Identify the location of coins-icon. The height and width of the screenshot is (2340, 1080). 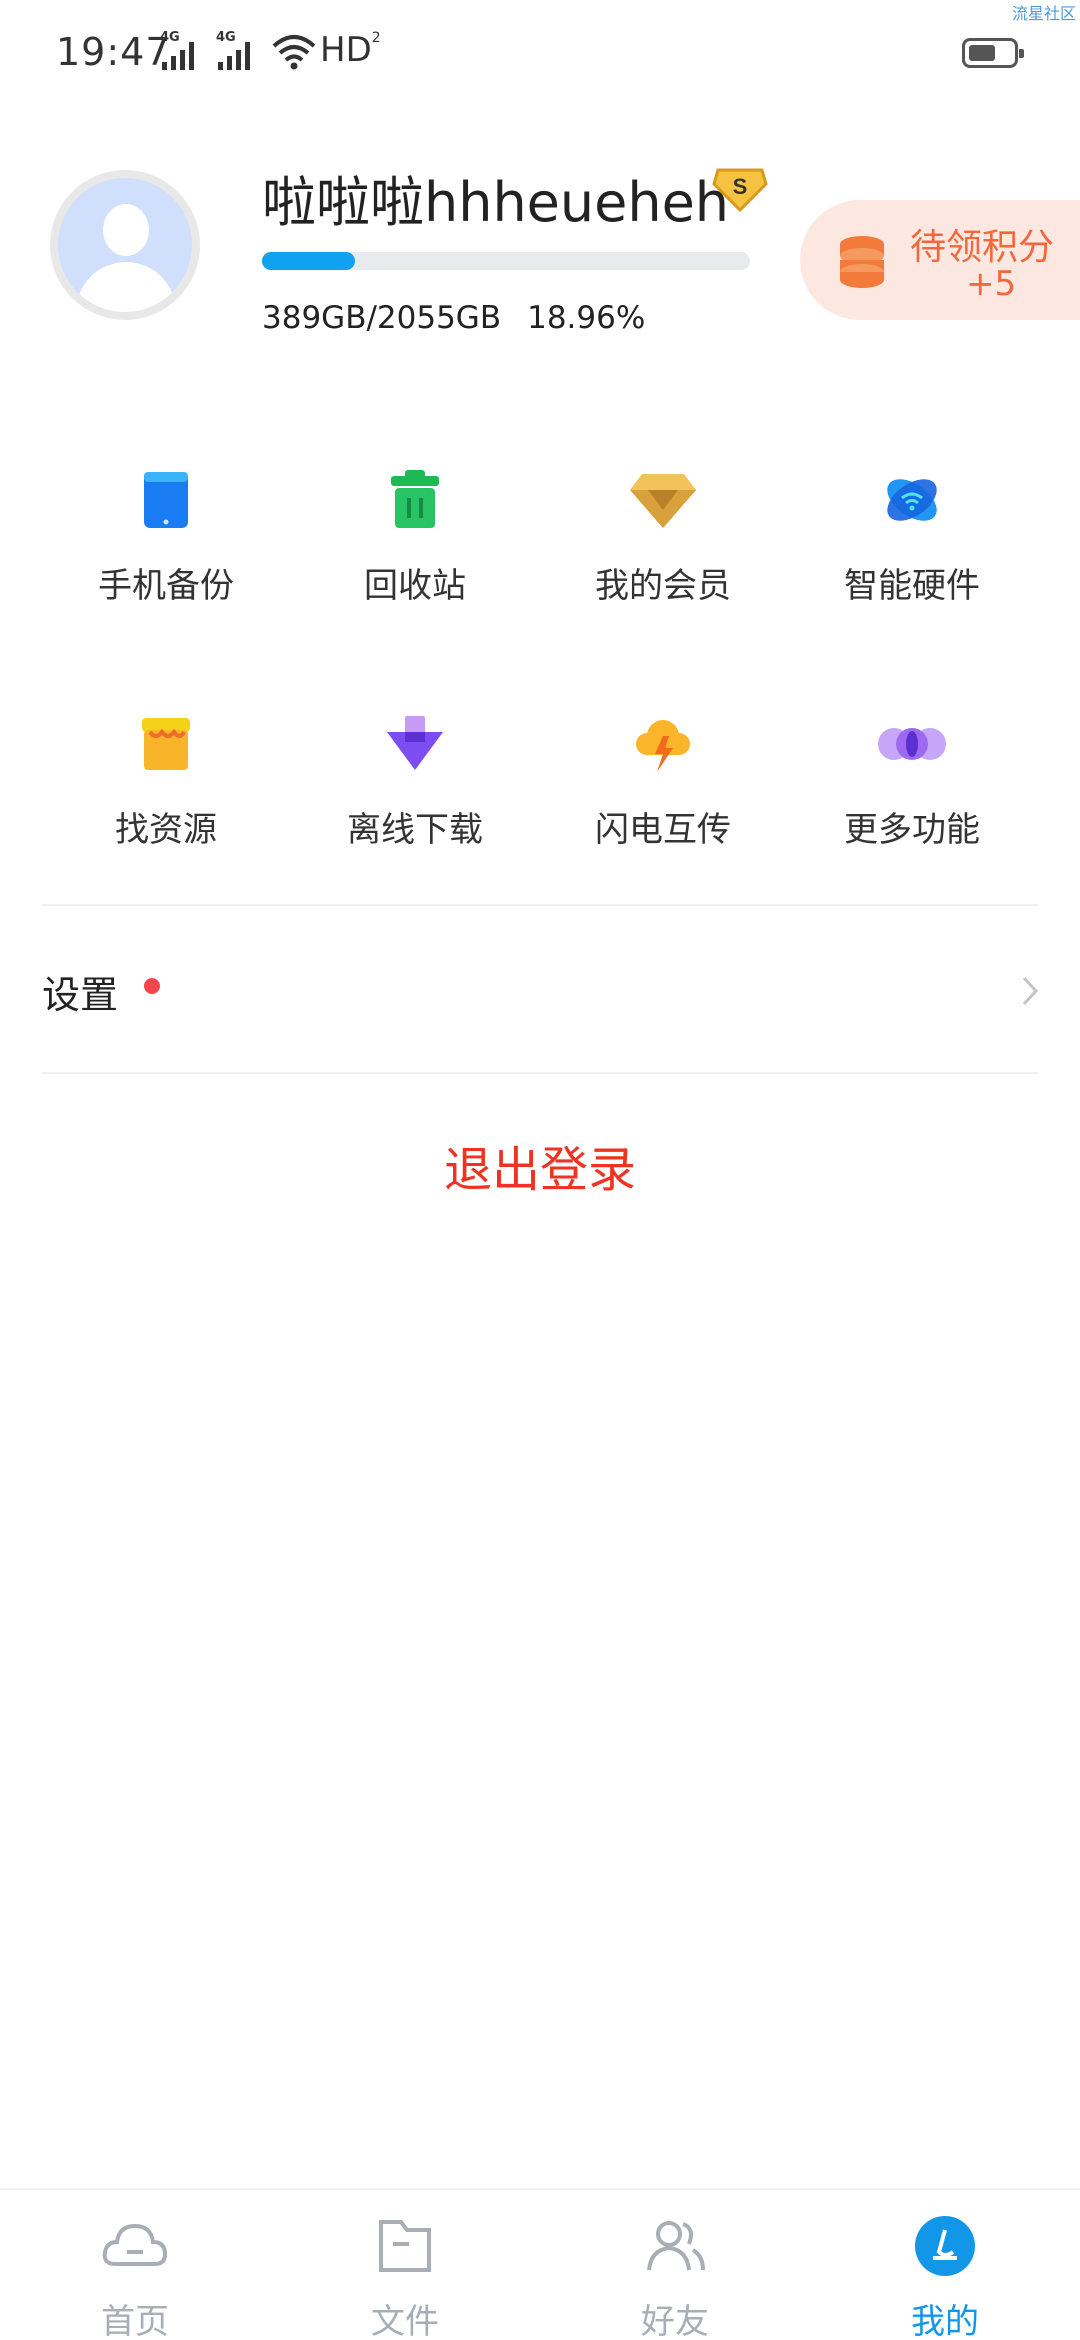
(862, 262).